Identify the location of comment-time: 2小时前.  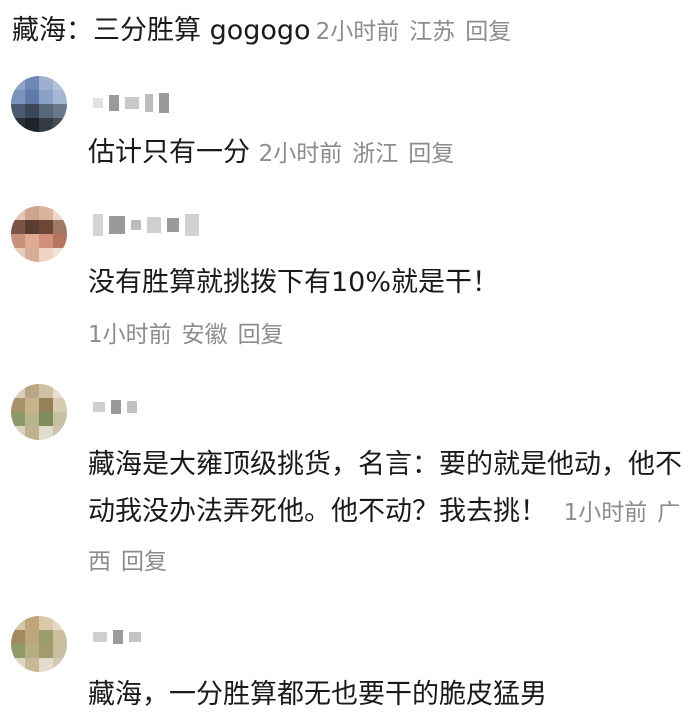
(300, 154).